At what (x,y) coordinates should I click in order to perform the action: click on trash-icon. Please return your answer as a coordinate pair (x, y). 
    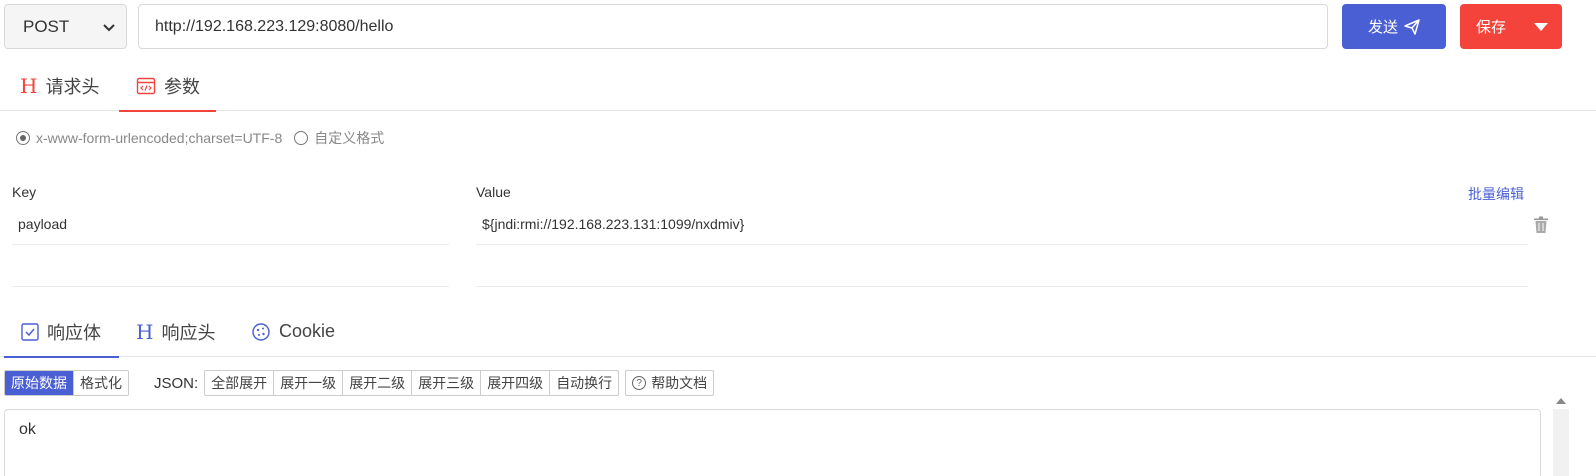
    Looking at the image, I should click on (1541, 225).